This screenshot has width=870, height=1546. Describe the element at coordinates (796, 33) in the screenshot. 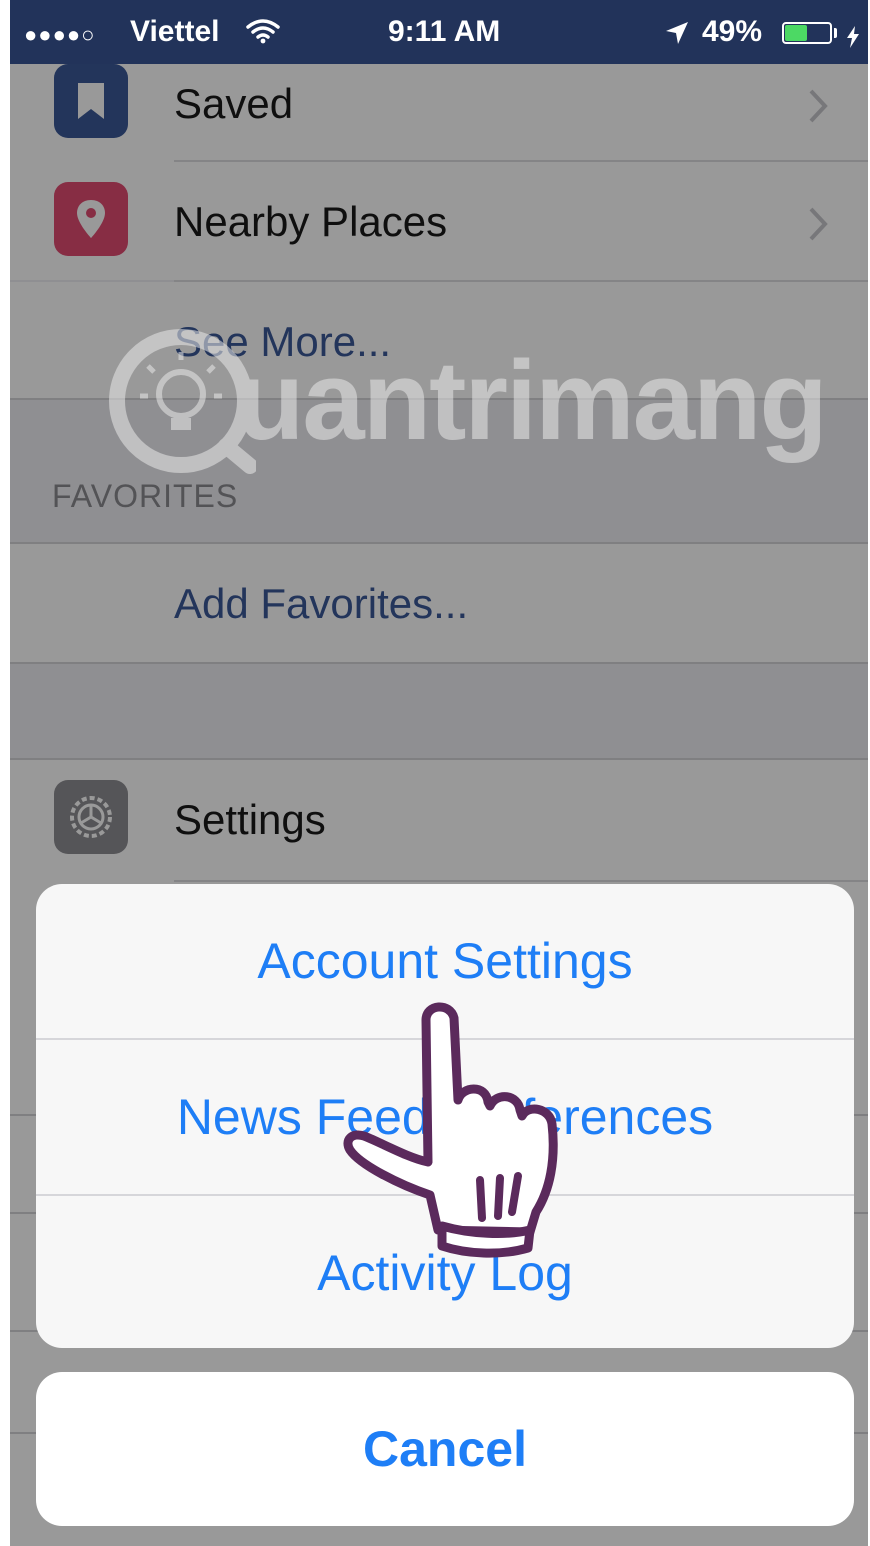

I see `battery-level-fill` at that location.